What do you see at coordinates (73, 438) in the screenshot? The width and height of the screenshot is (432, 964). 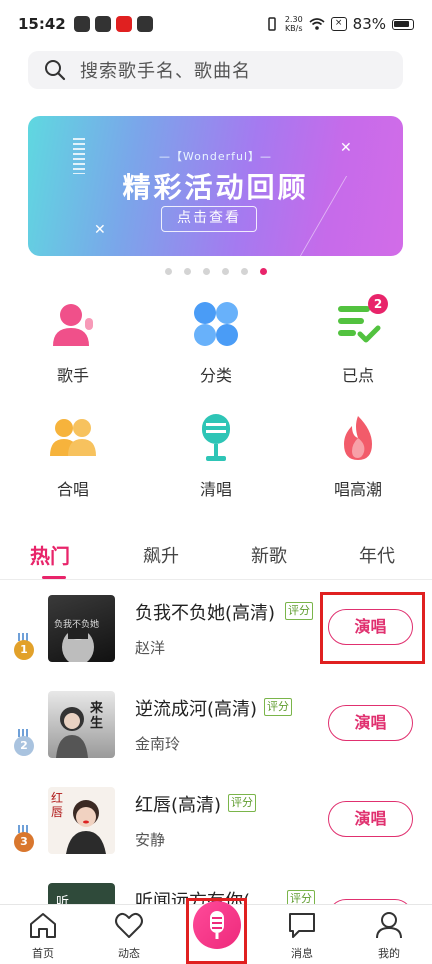 I see `duet-icon` at bounding box center [73, 438].